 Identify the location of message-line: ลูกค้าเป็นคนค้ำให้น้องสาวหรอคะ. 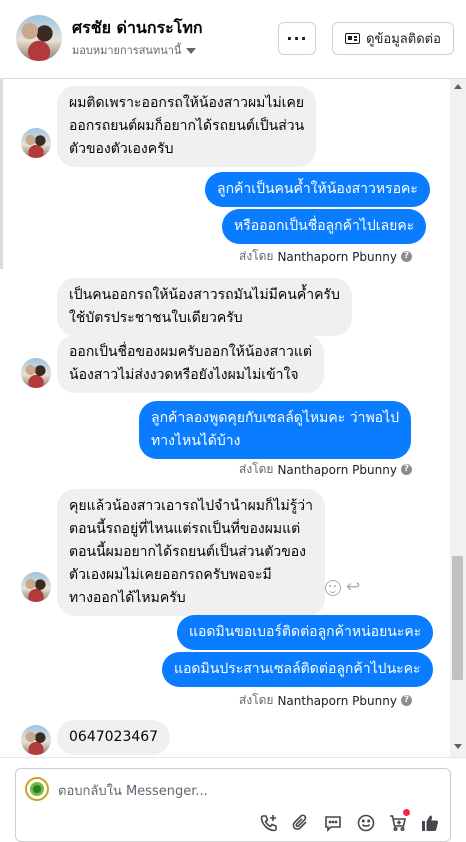
(317, 189).